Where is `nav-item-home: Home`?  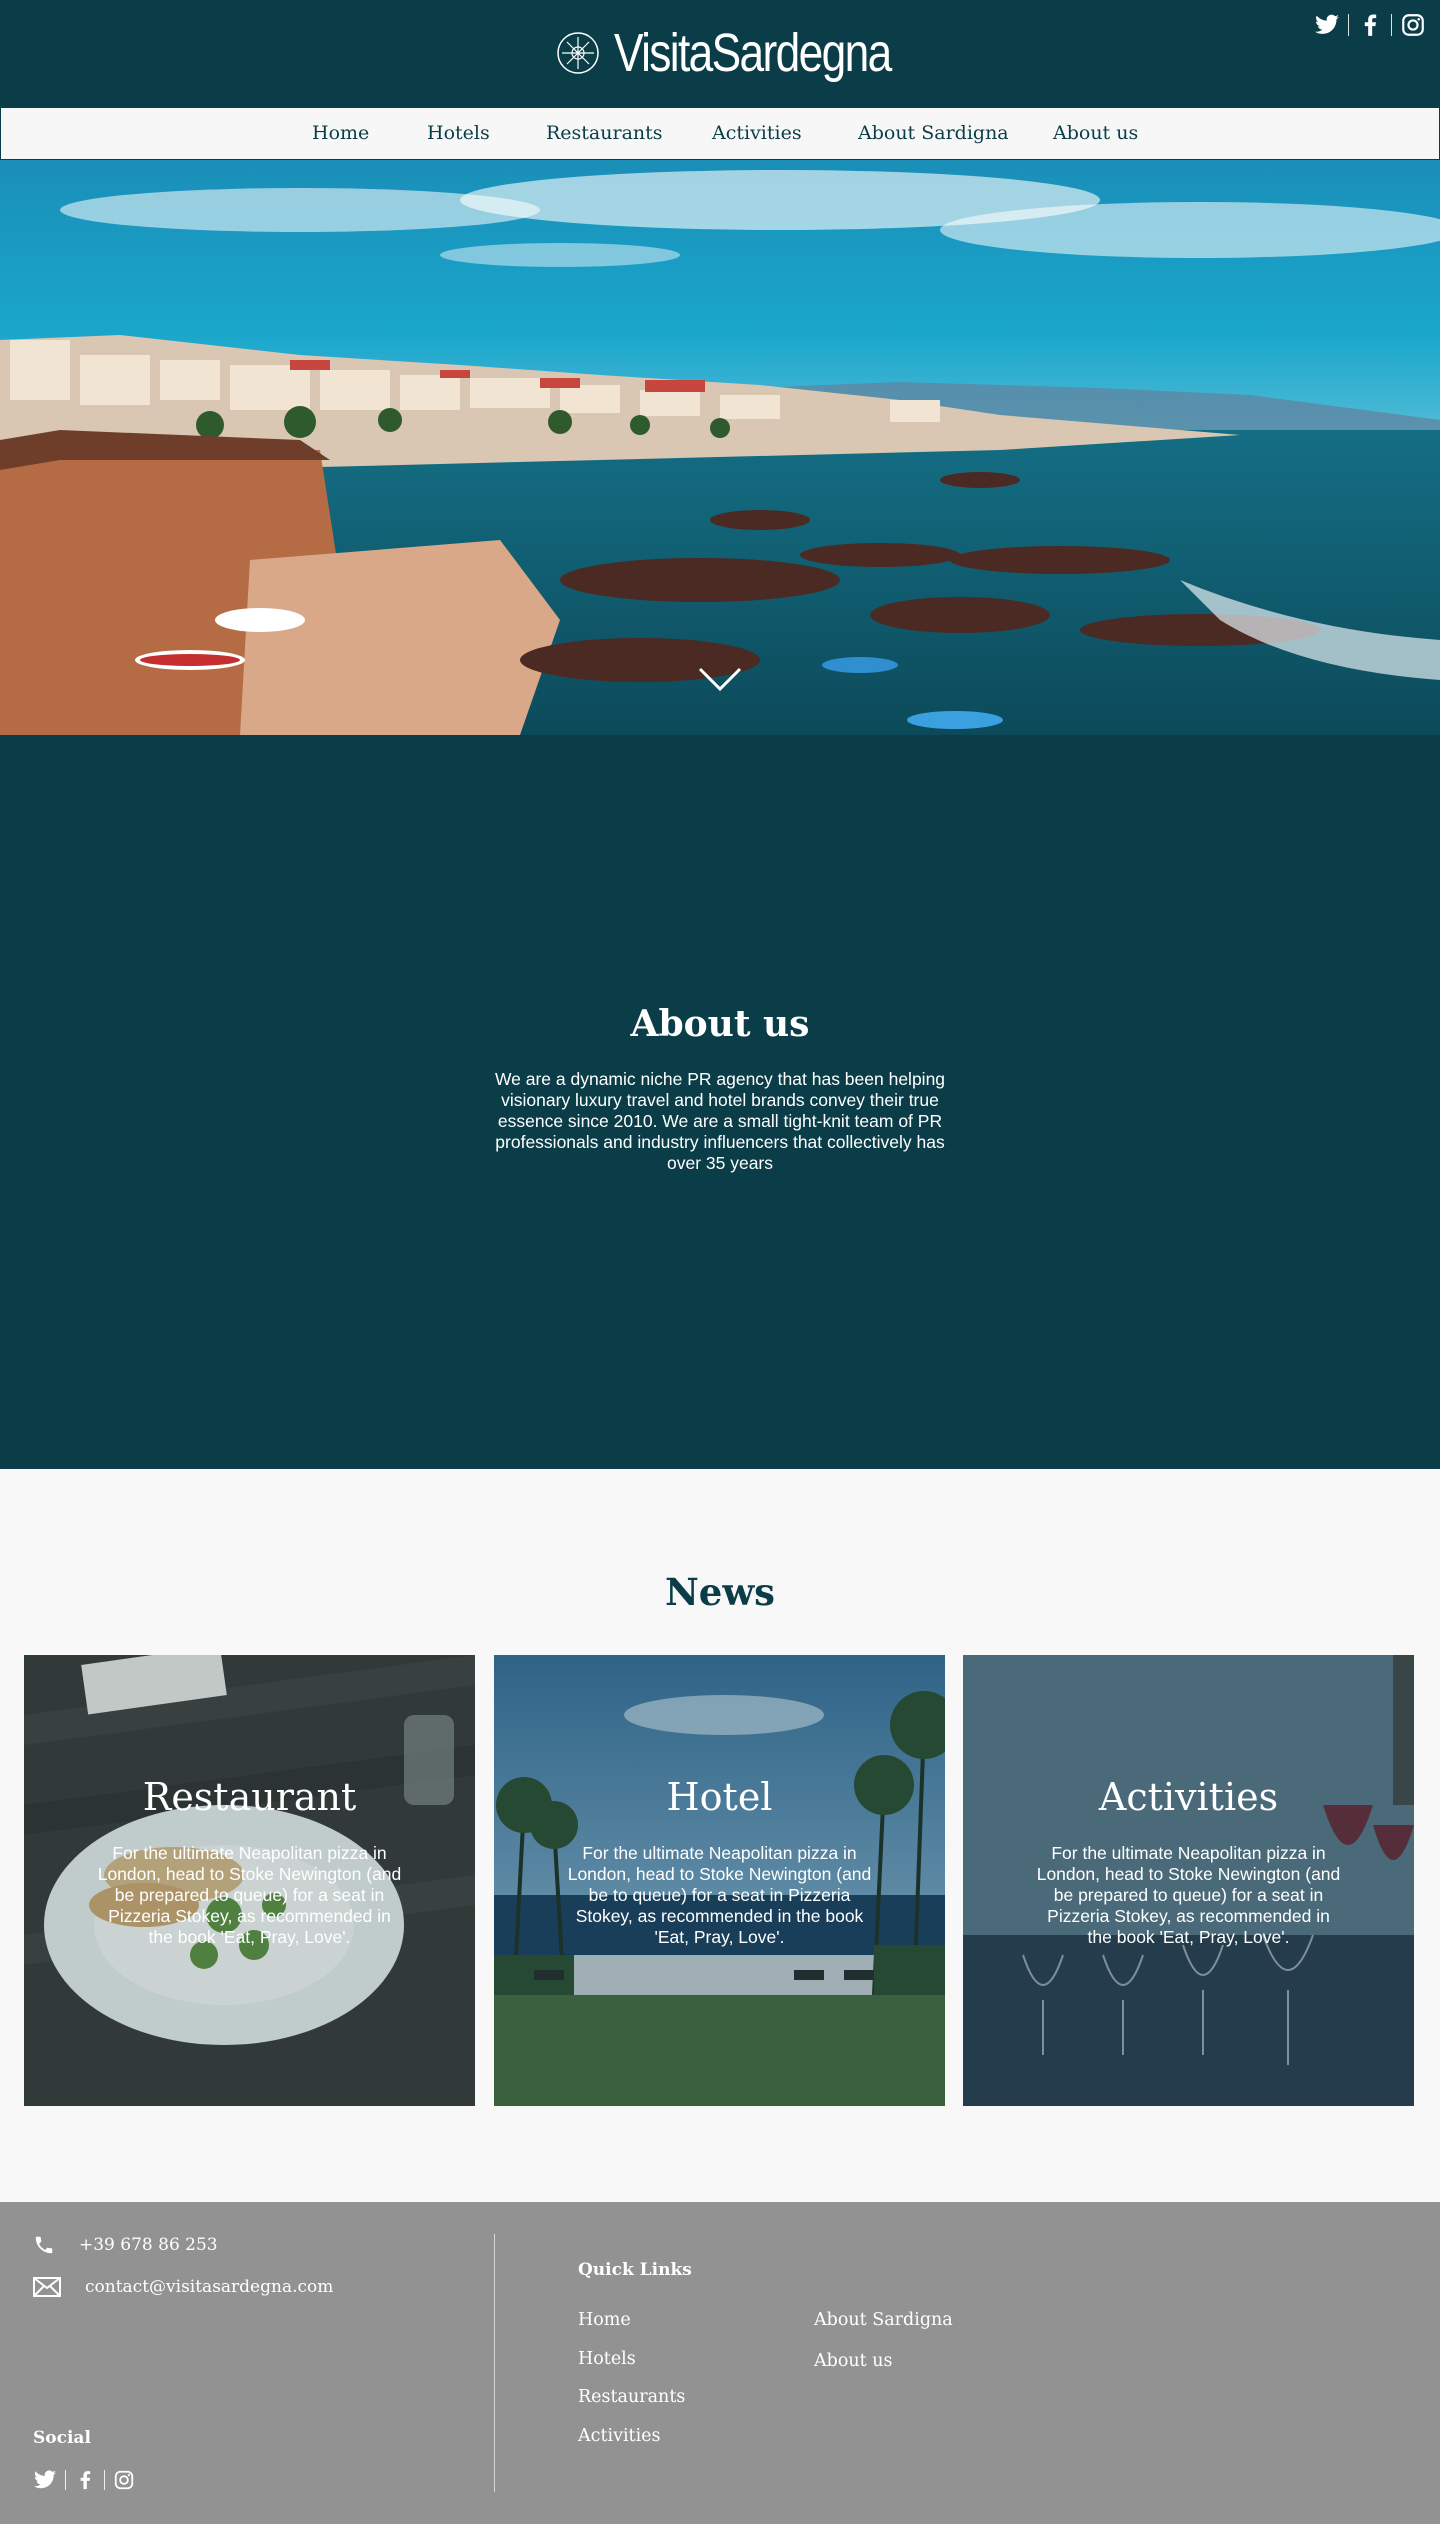 nav-item-home: Home is located at coordinates (340, 133).